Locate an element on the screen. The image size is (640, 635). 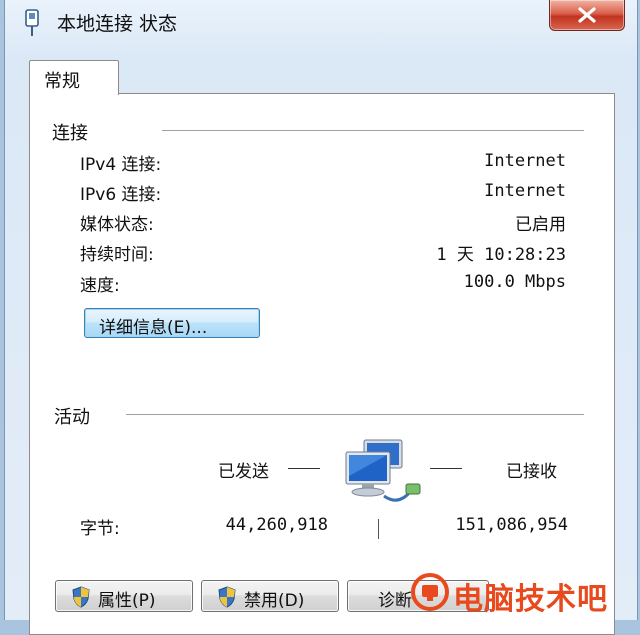
ipv6-value: Internet is located at coordinates (525, 191).